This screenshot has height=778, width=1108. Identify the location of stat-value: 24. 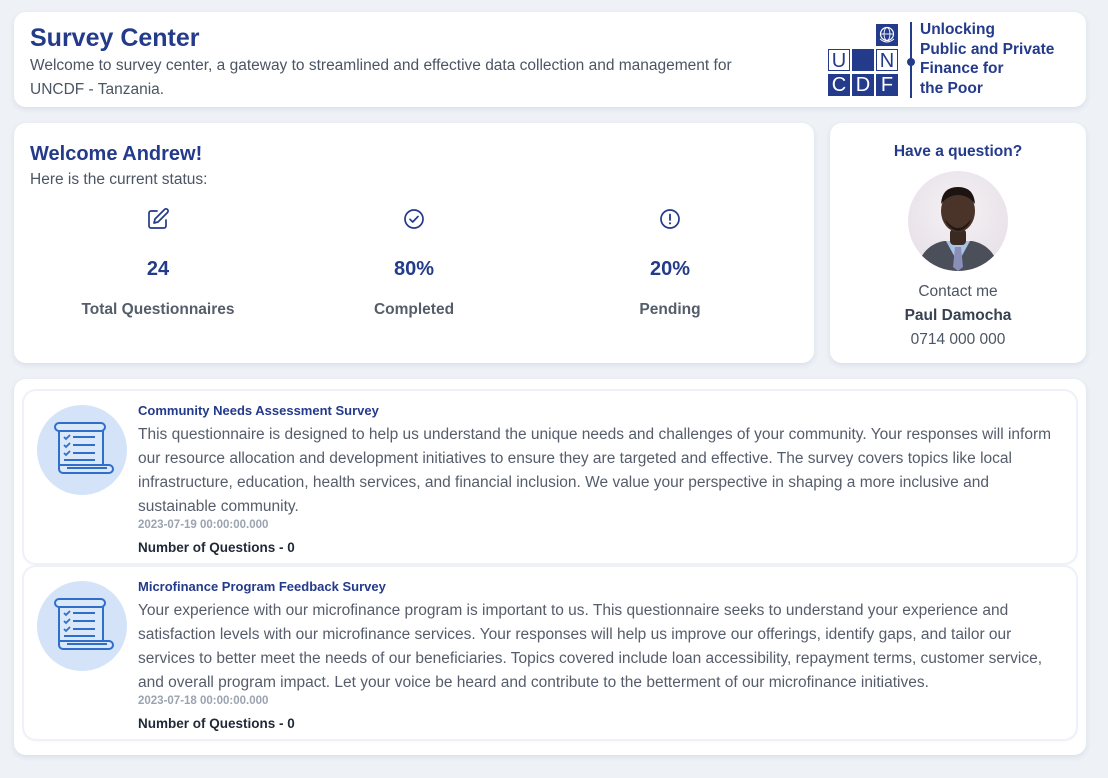
(158, 269).